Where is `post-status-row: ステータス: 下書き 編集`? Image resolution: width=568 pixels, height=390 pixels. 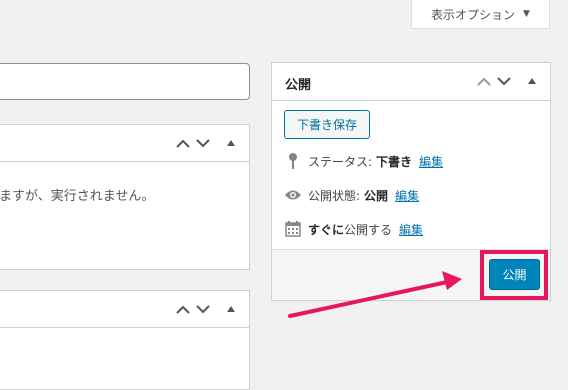 post-status-row: ステータス: 下書き 編集 is located at coordinates (363, 161).